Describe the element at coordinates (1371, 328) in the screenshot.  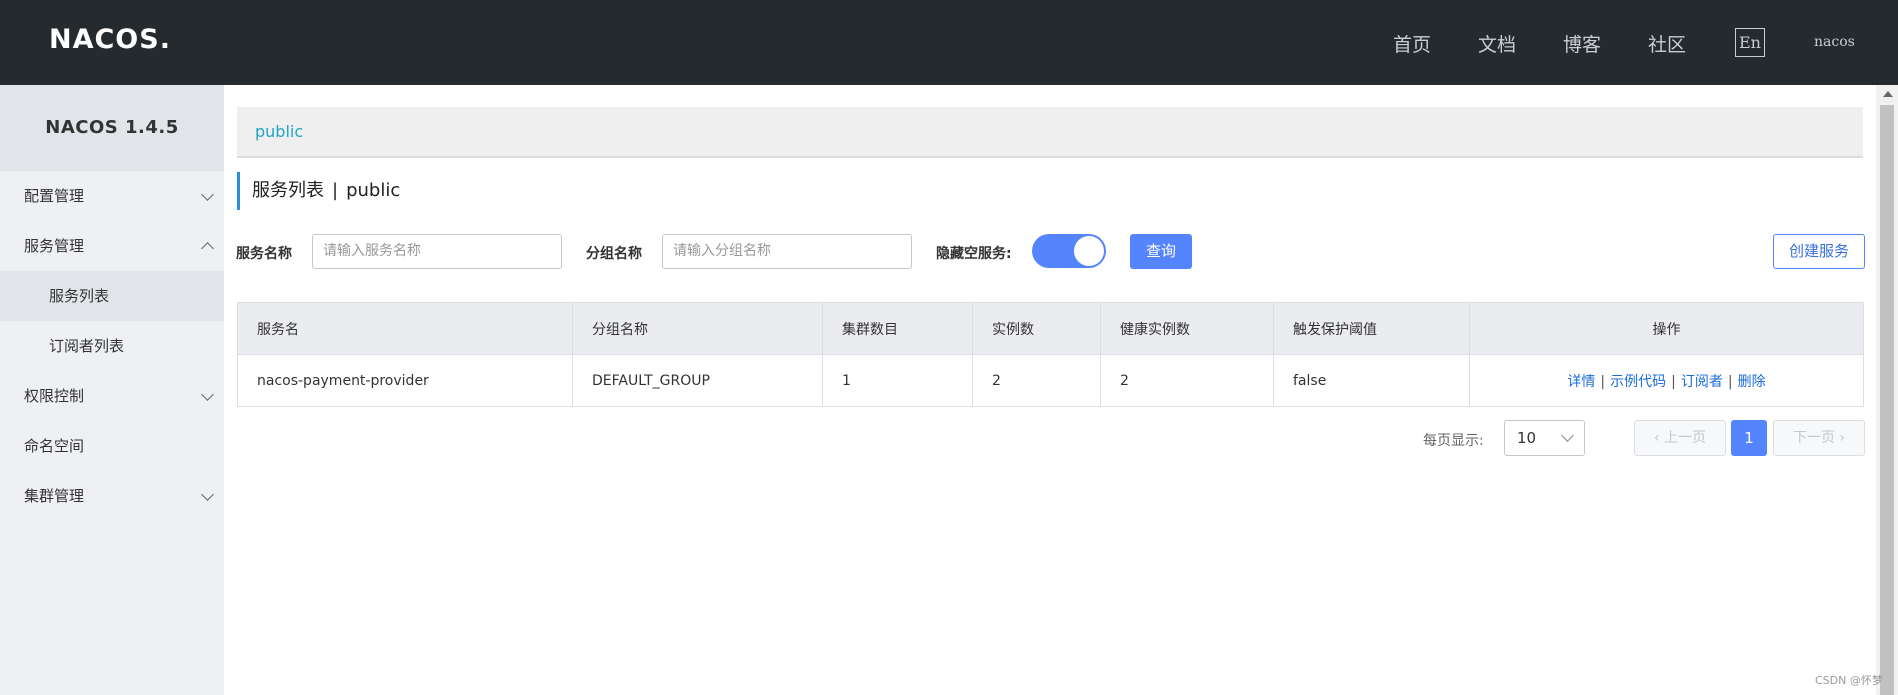
I see `column-header: 触发保护阈值` at that location.